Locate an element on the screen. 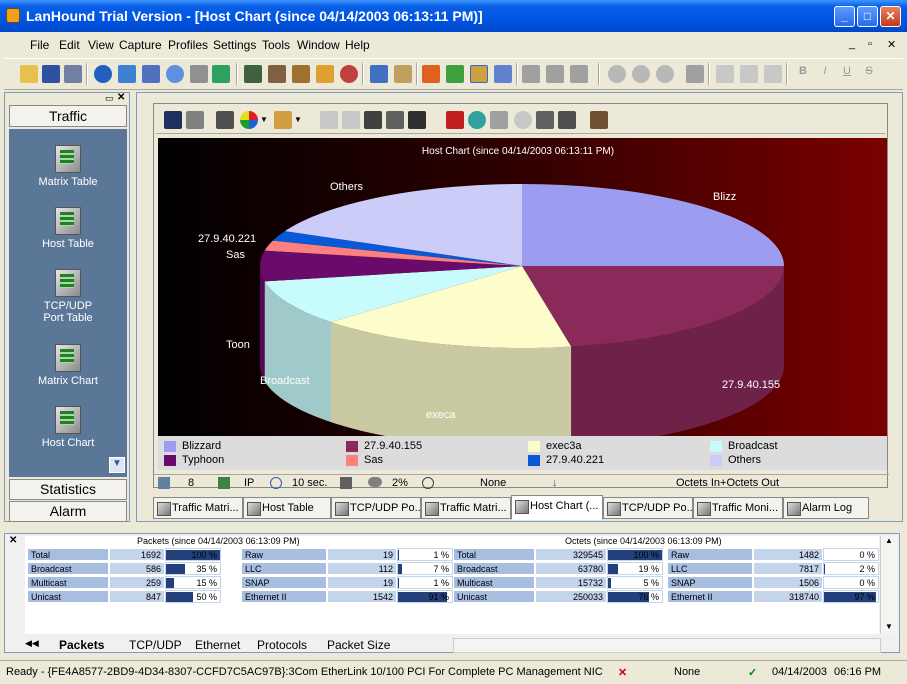 Image resolution: width=907 pixels, height=684 pixels. folder-icon is located at coordinates (379, 74).